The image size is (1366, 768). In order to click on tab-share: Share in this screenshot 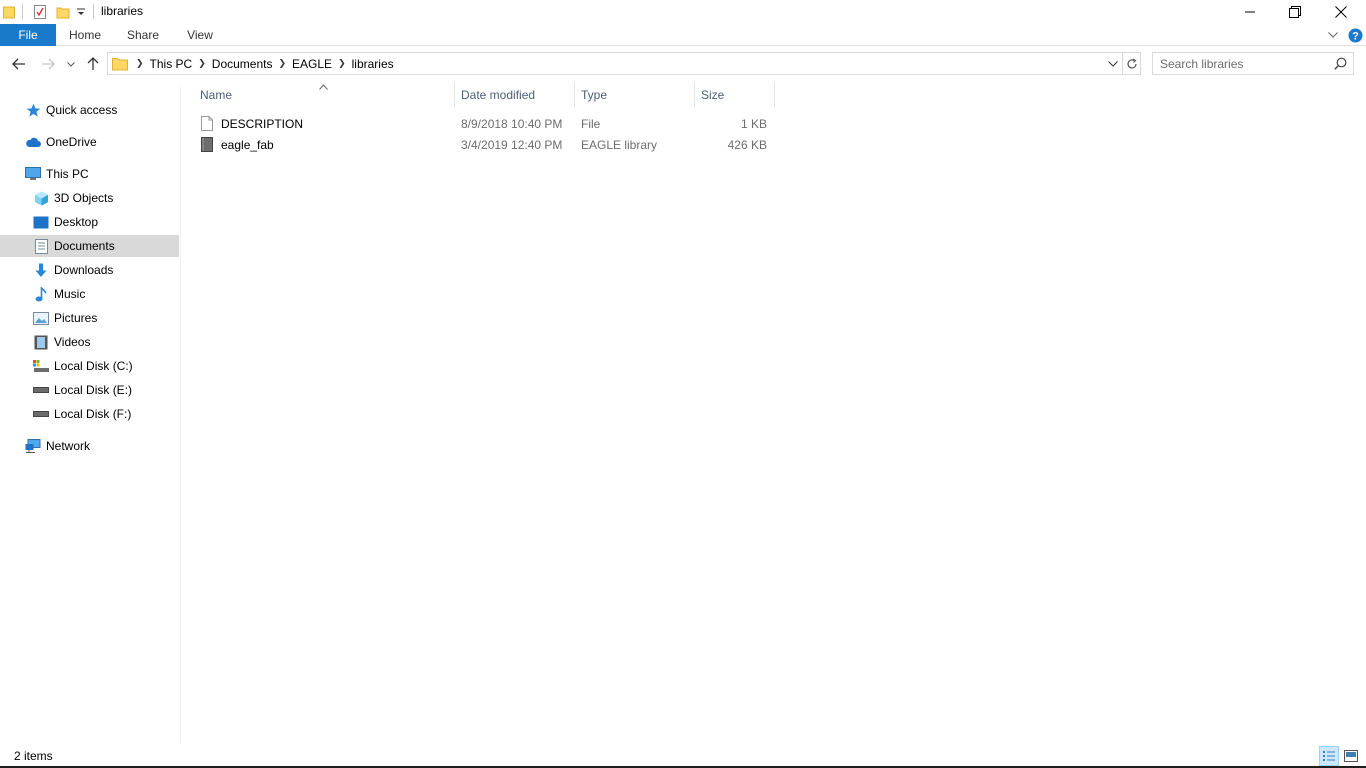, I will do `click(143, 35)`.